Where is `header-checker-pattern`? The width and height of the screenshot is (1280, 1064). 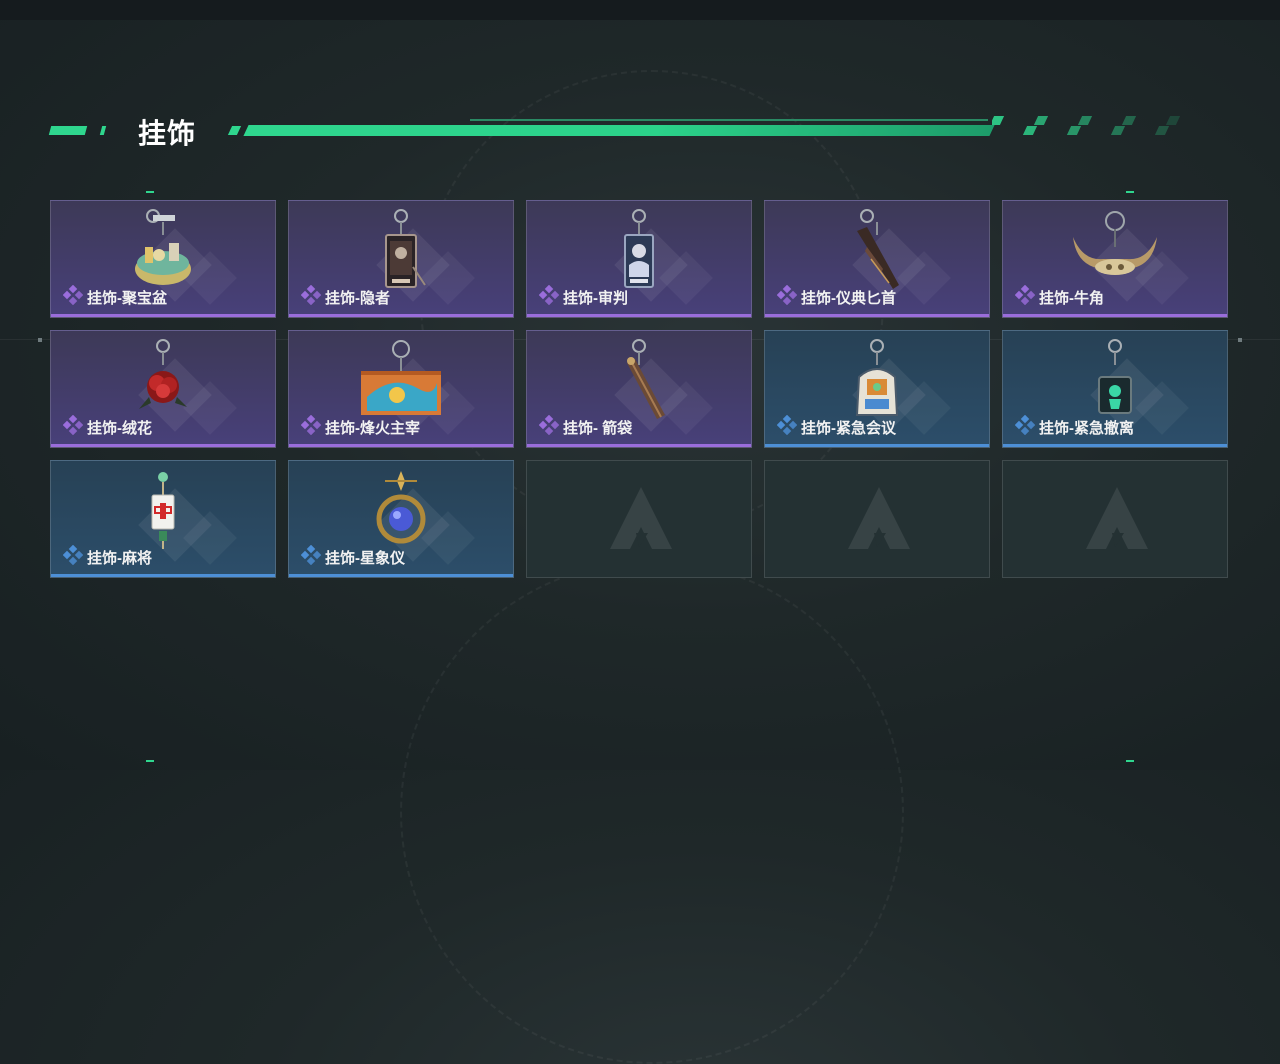
header-checker-pattern is located at coordinates (1097, 126).